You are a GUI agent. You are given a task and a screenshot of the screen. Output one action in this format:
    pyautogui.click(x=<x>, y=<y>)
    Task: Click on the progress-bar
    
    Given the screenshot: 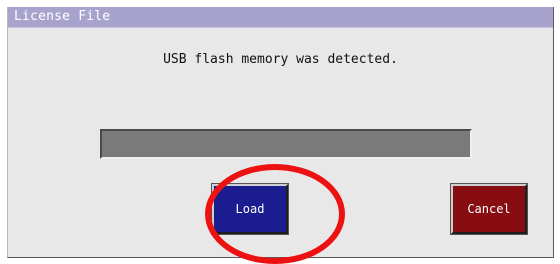 What is the action you would take?
    pyautogui.click(x=286, y=144)
    